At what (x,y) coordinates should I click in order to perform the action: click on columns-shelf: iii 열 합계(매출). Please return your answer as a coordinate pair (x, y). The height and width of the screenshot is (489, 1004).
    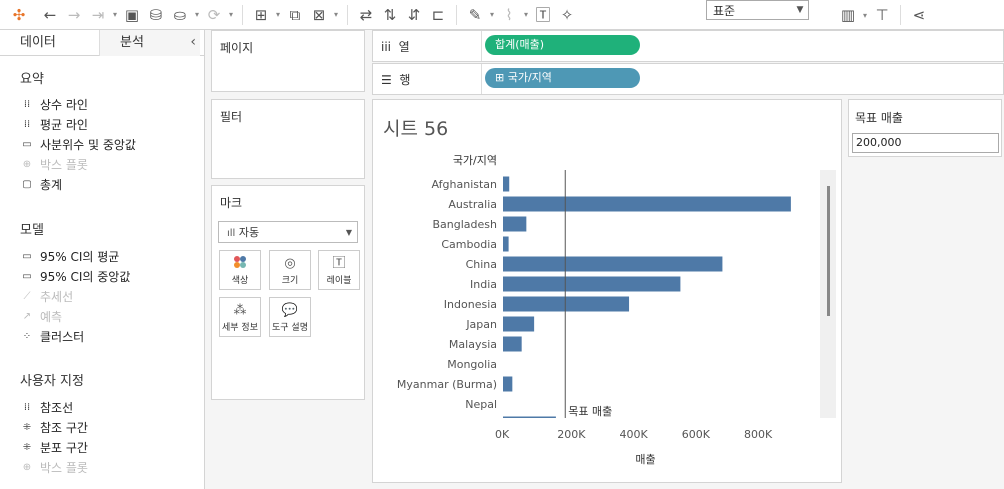
    Looking at the image, I should click on (688, 46).